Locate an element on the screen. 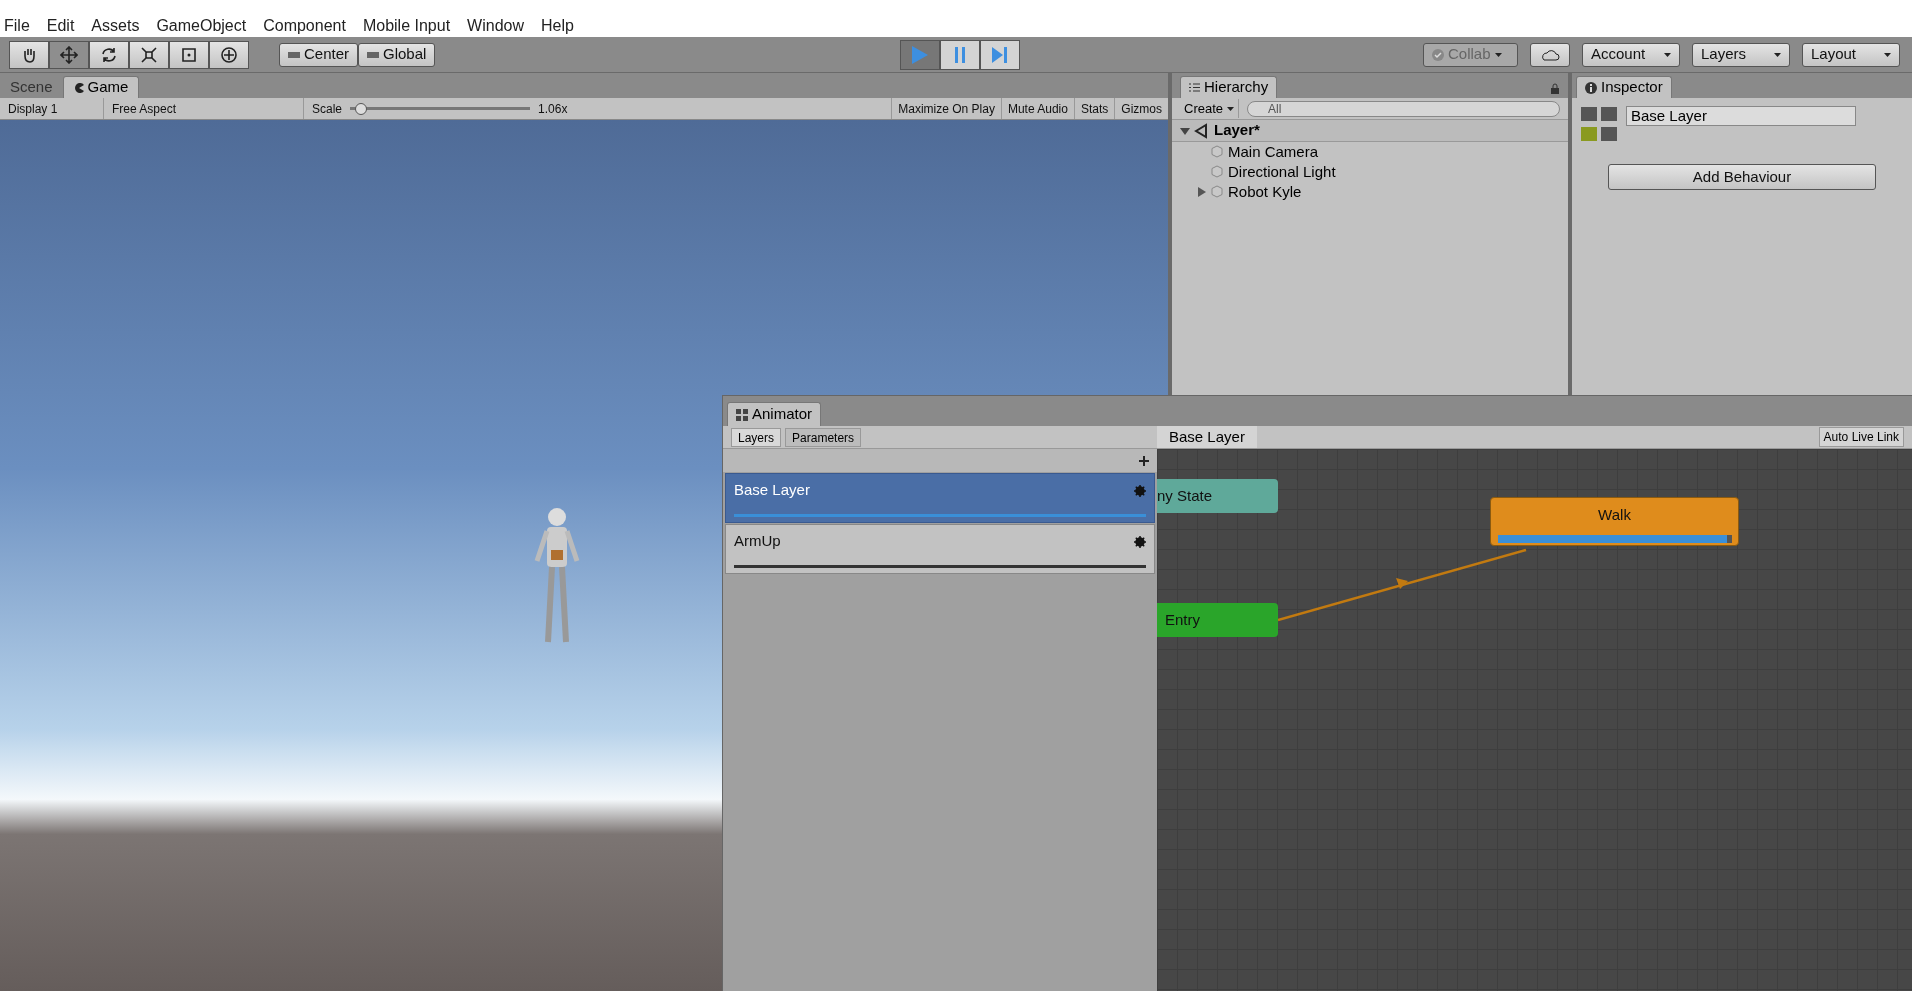 This screenshot has width=1912, height=991. sidebar-tab: Parameters is located at coordinates (823, 437).